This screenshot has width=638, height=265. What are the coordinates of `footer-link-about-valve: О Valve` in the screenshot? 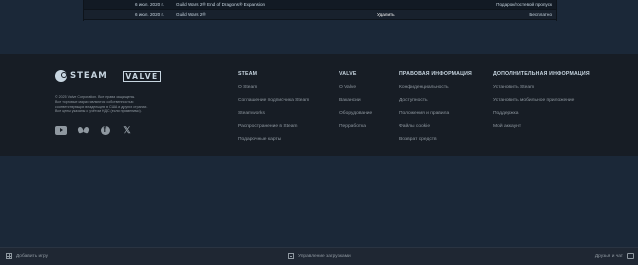 It's located at (355, 91).